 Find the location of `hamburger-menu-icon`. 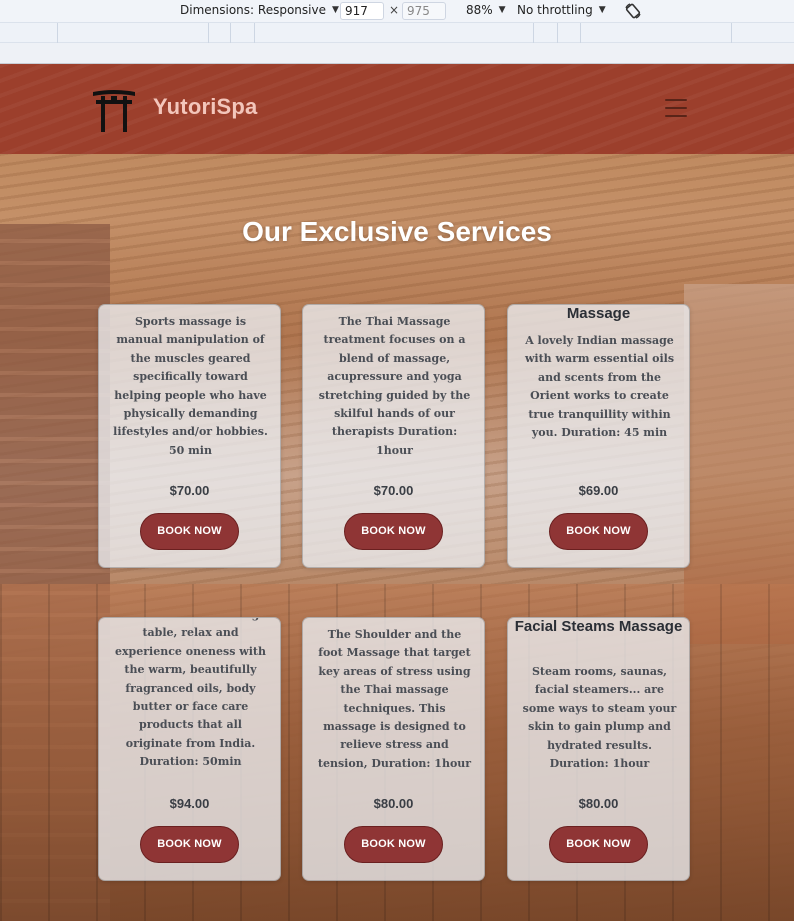

hamburger-menu-icon is located at coordinates (676, 108).